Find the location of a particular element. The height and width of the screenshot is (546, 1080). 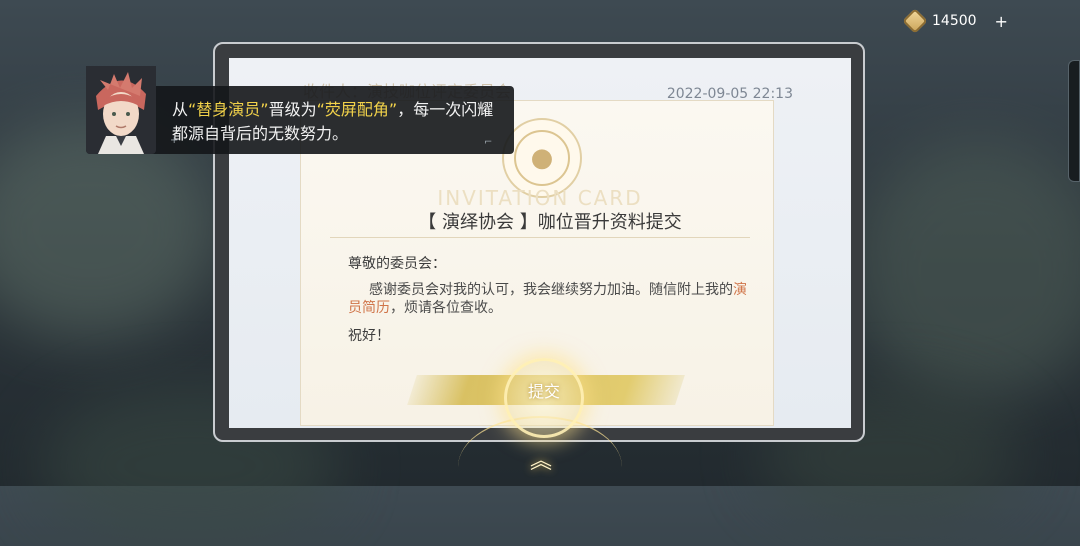

letter-body-text: 感谢委员会对我的认可，我会继续努力加油。随信附上我的 is located at coordinates (551, 290).